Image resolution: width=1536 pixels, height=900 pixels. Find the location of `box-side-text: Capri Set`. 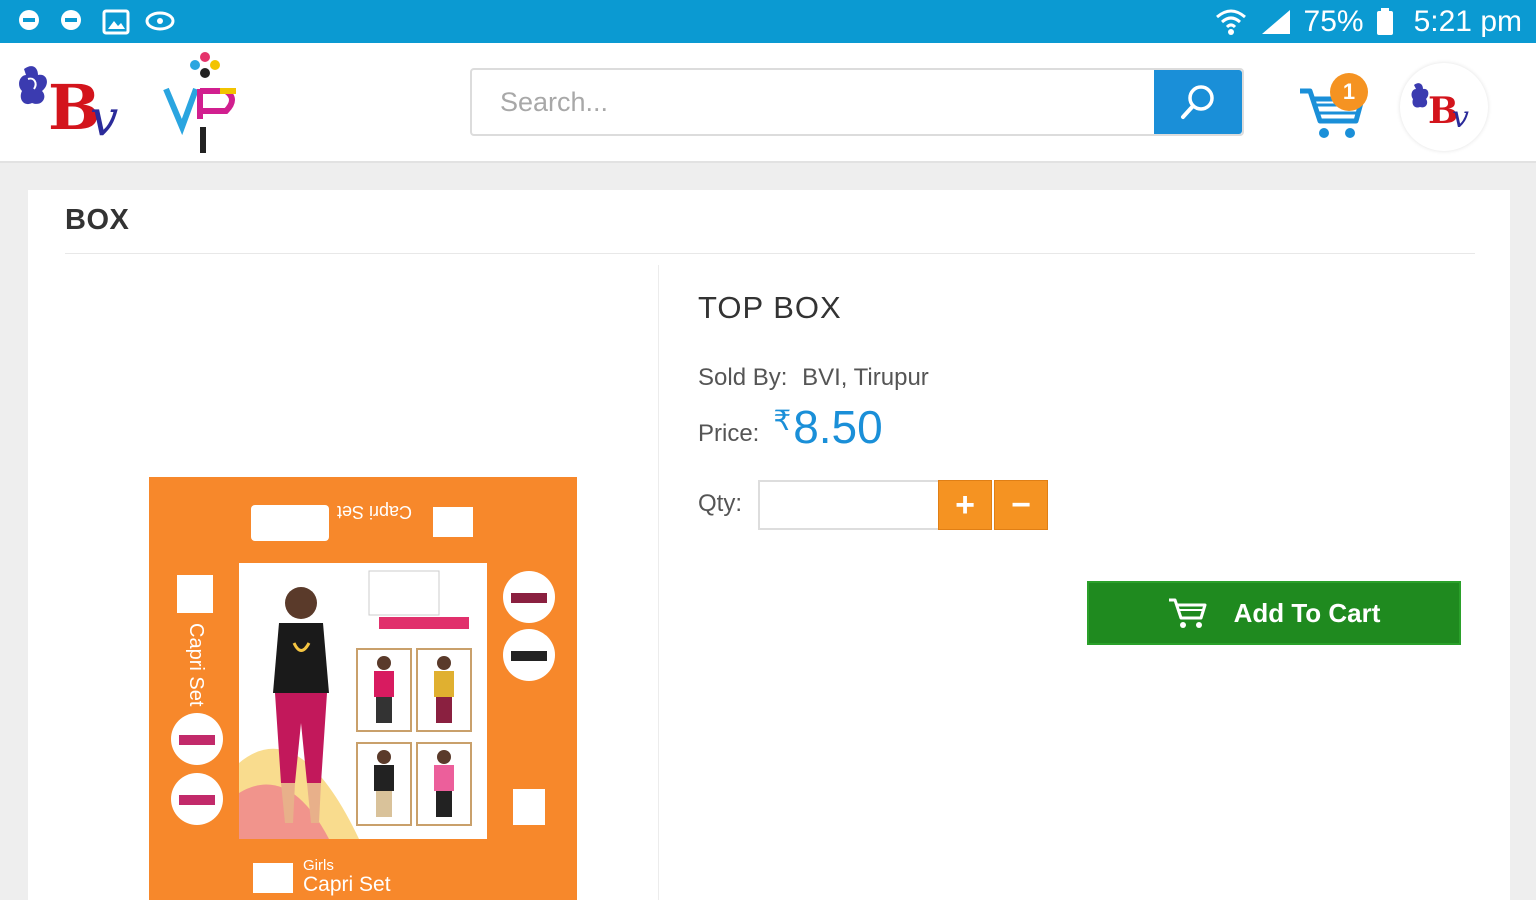

box-side-text: Capri Set is located at coordinates (196, 665).